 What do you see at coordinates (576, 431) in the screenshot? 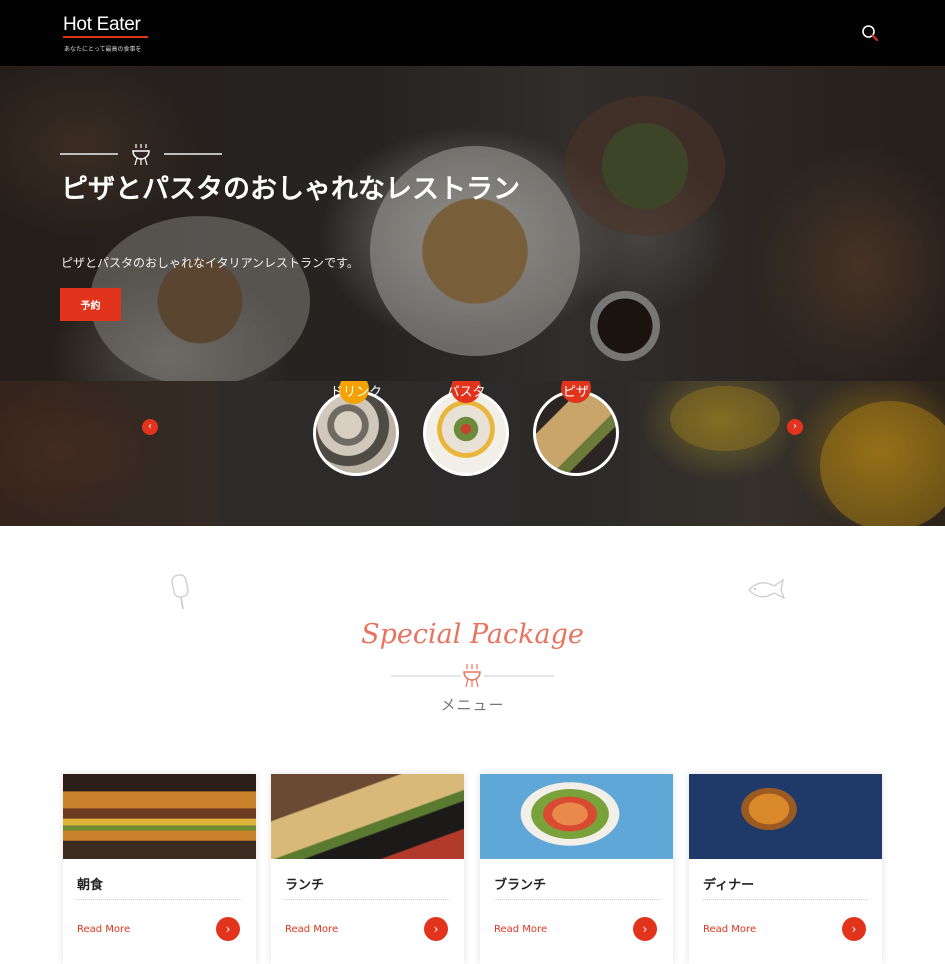
I see `category-item-pizza: ピザ` at bounding box center [576, 431].